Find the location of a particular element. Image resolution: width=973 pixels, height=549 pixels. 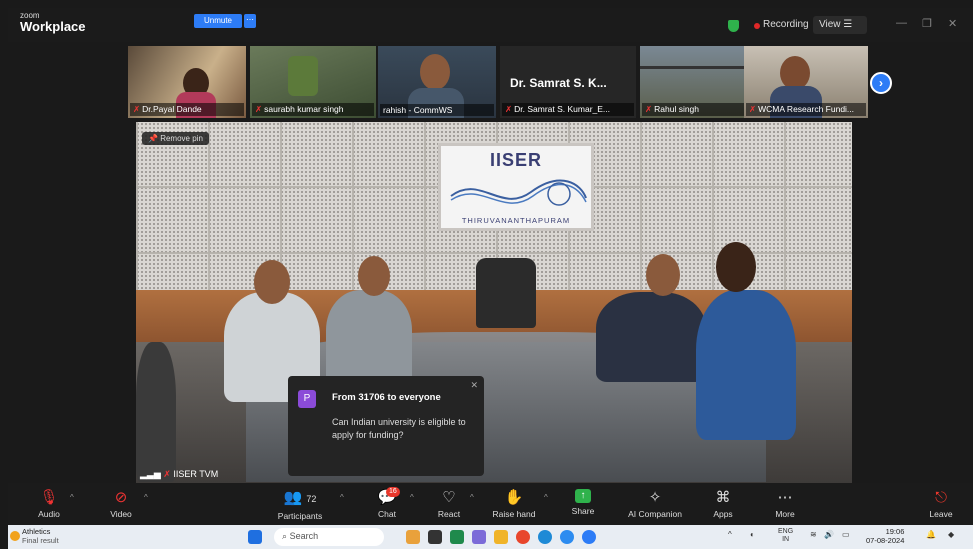

battery-icon: ▭ is located at coordinates (846, 534).